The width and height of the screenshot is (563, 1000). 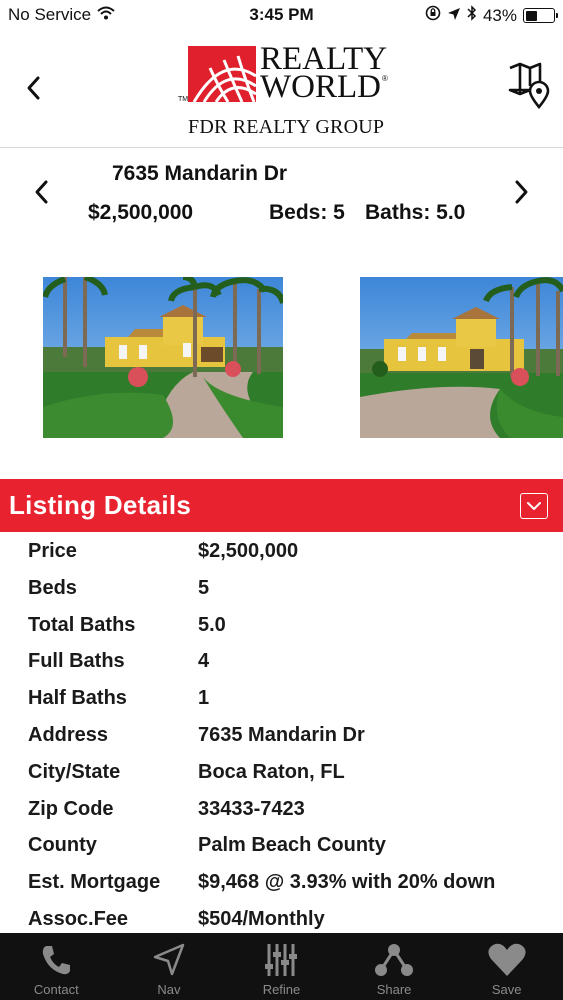 I want to click on globe-logo-mark, so click(x=222, y=74).